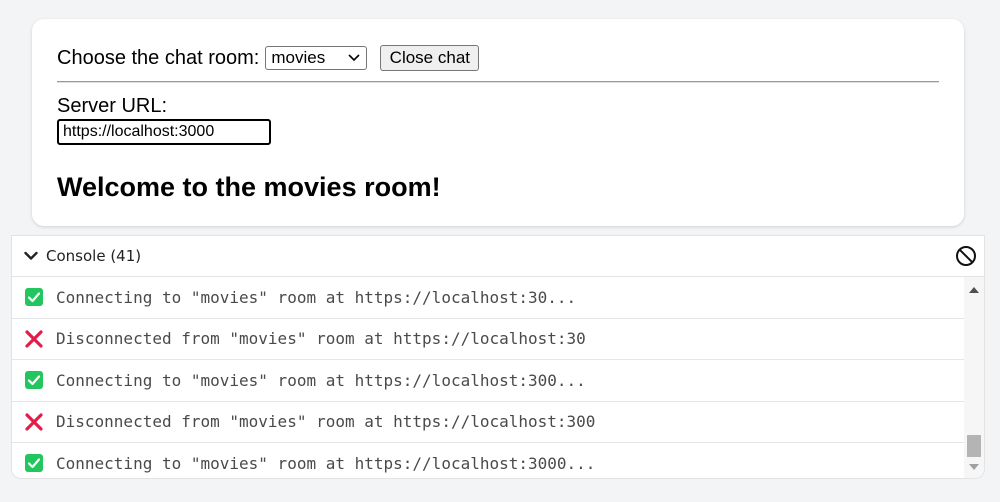  What do you see at coordinates (974, 467) in the screenshot?
I see `scroll-down-arrow-icon` at bounding box center [974, 467].